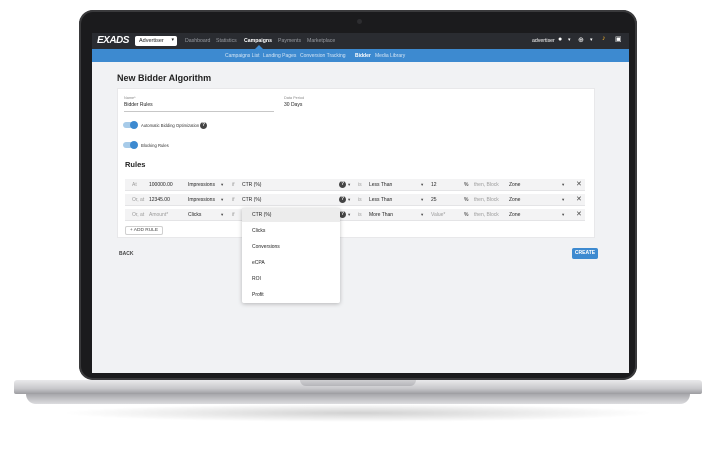 This screenshot has height=452, width=716. Describe the element at coordinates (585, 253) in the screenshot. I see `create-button: CREATE` at that location.